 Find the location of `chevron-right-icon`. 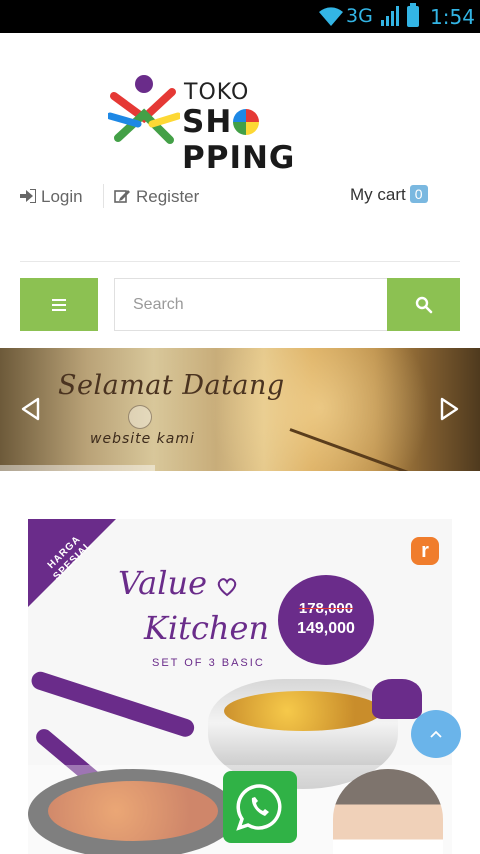

chevron-right-icon is located at coordinates (449, 409).